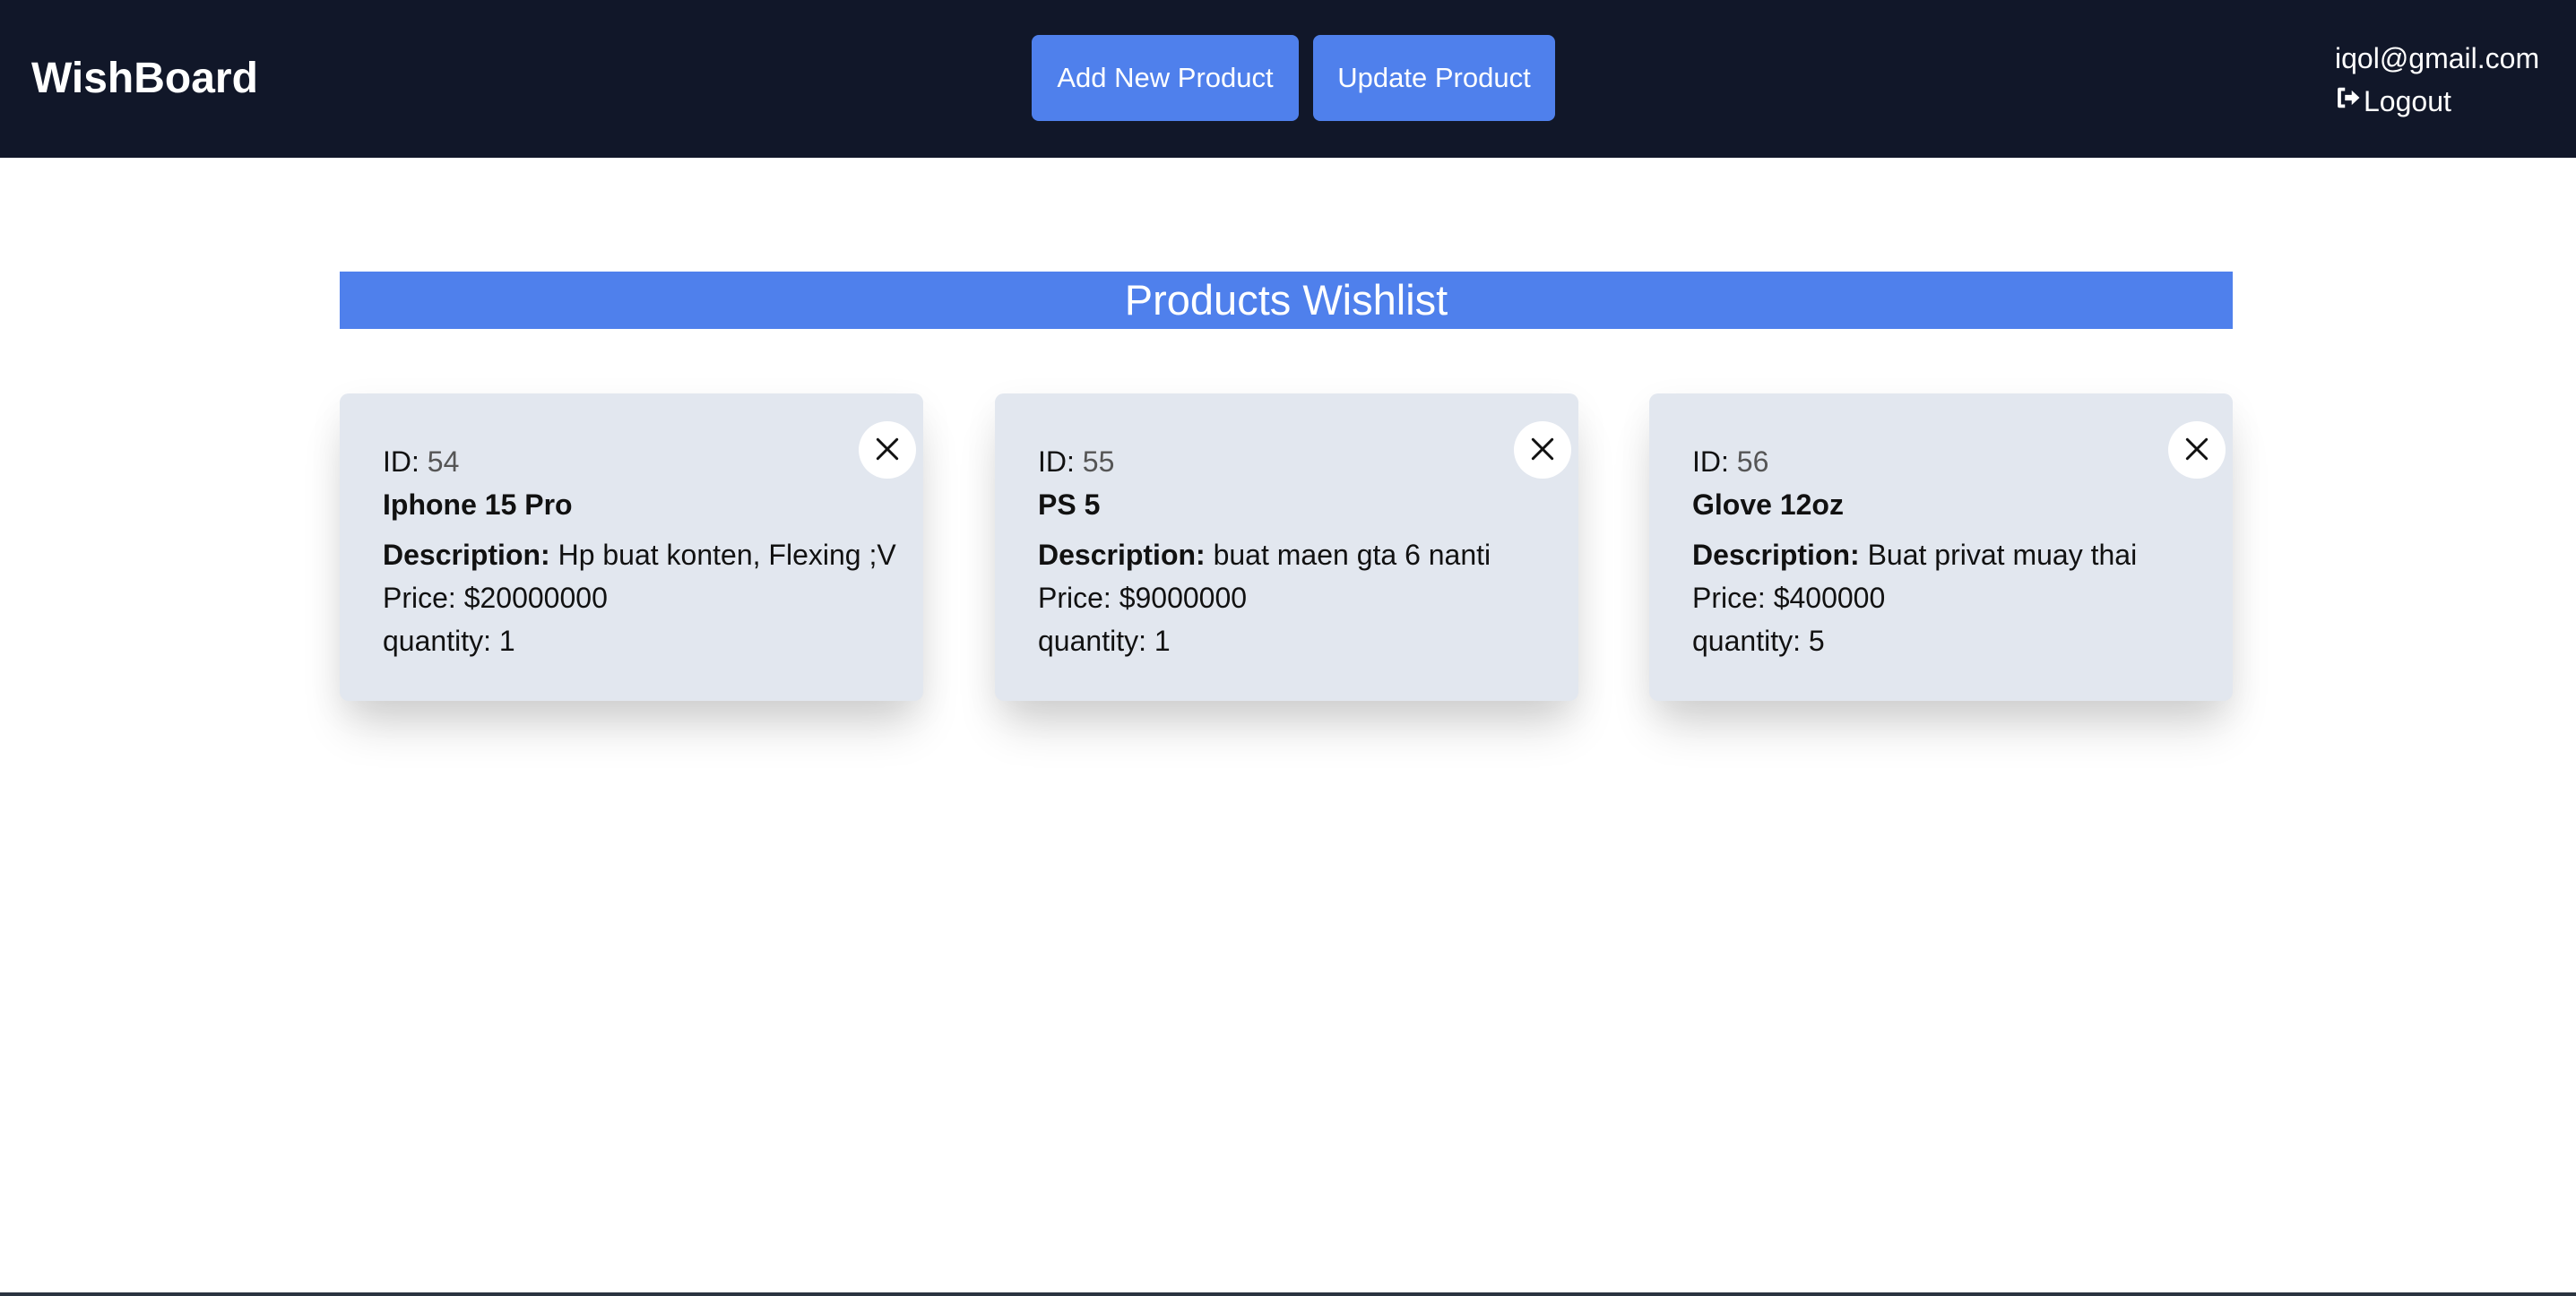 The width and height of the screenshot is (2576, 1296). I want to click on product-description: Description: Hp buat konten, Flexing ;V, so click(639, 554).